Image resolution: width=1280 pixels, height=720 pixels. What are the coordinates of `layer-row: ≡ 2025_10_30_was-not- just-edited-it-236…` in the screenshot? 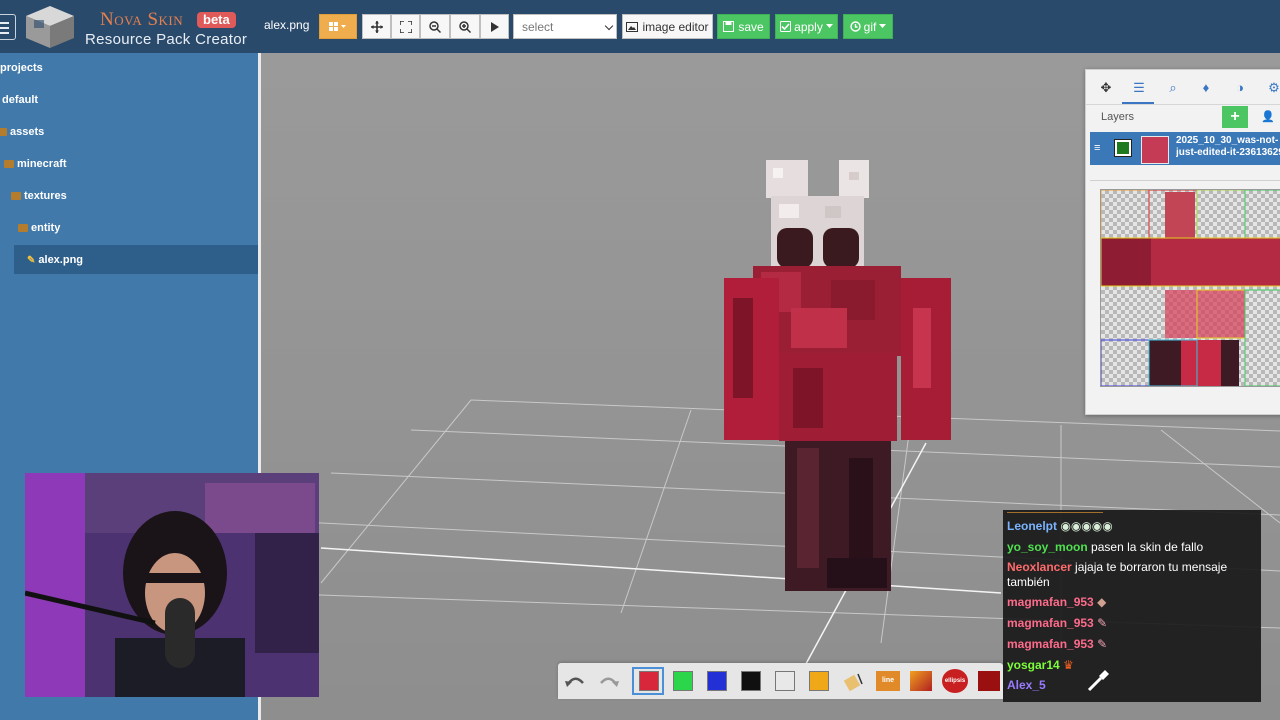 It's located at (1185, 148).